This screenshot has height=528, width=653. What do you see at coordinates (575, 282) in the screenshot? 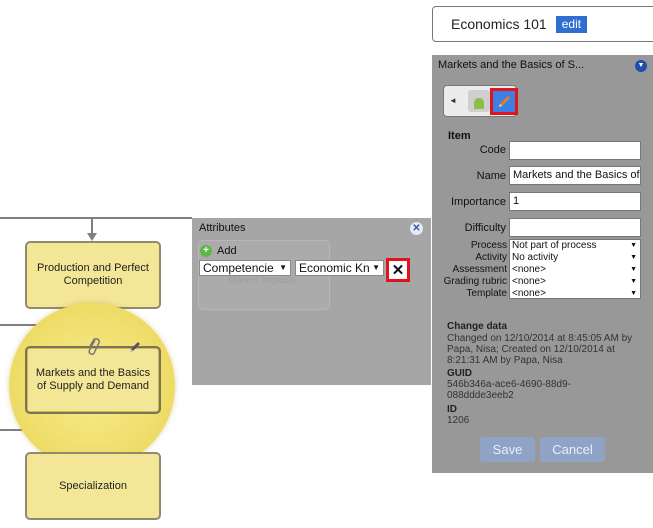
I see `grading-rubric-select: <none> ▼` at bounding box center [575, 282].